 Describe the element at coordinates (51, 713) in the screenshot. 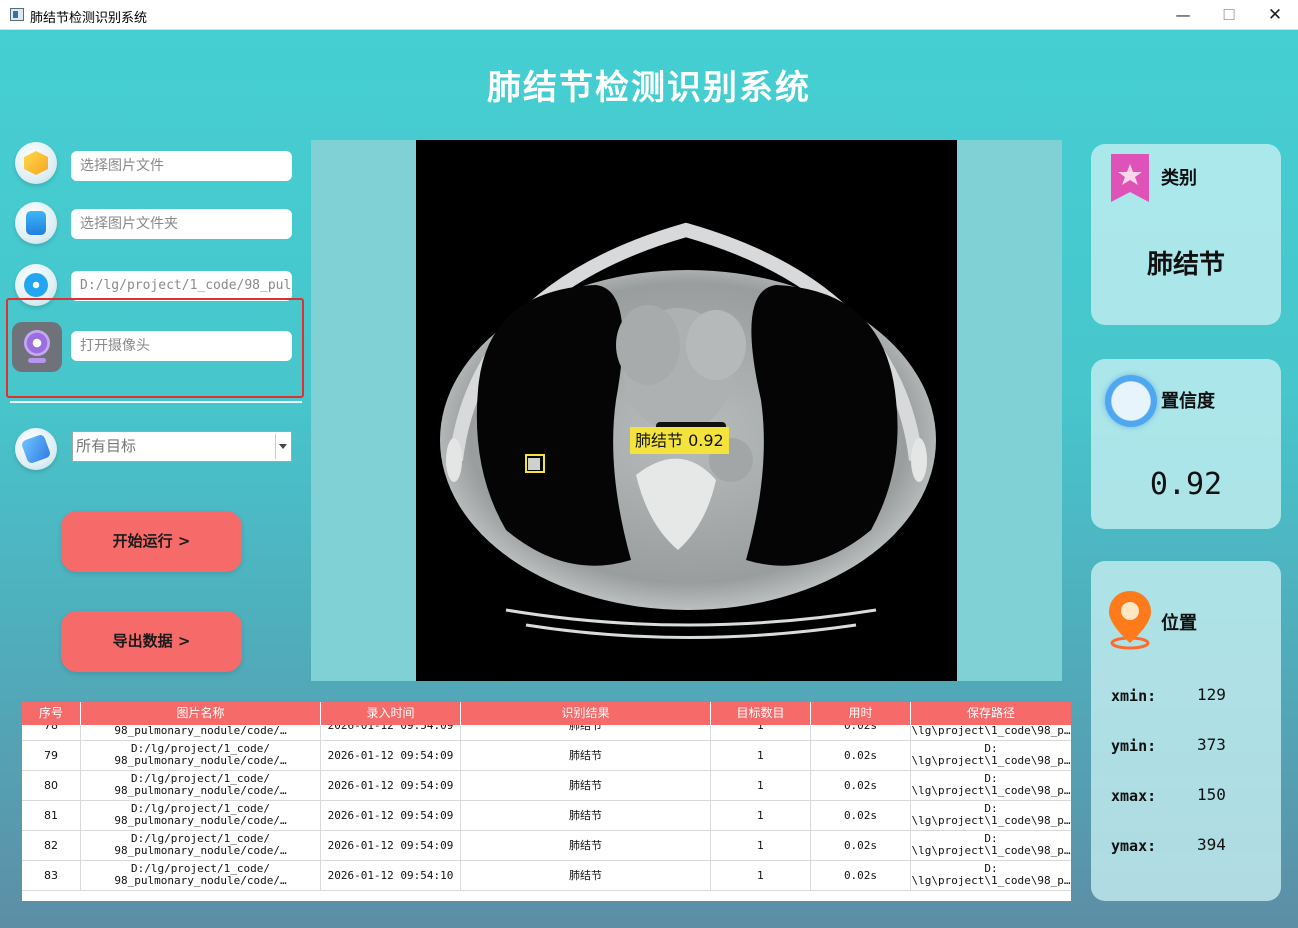

I see `column-header: 序号` at that location.